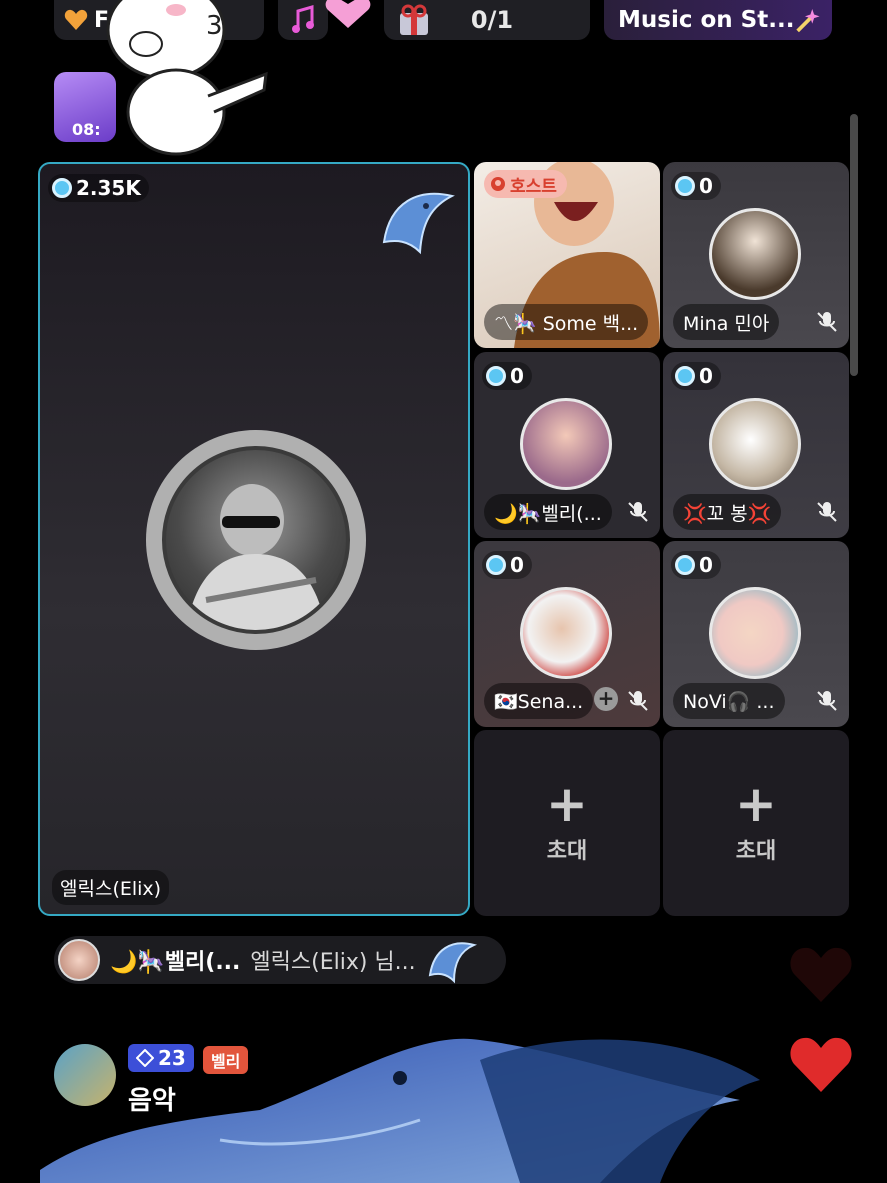 The width and height of the screenshot is (887, 1183). I want to click on scrollbar, so click(854, 245).